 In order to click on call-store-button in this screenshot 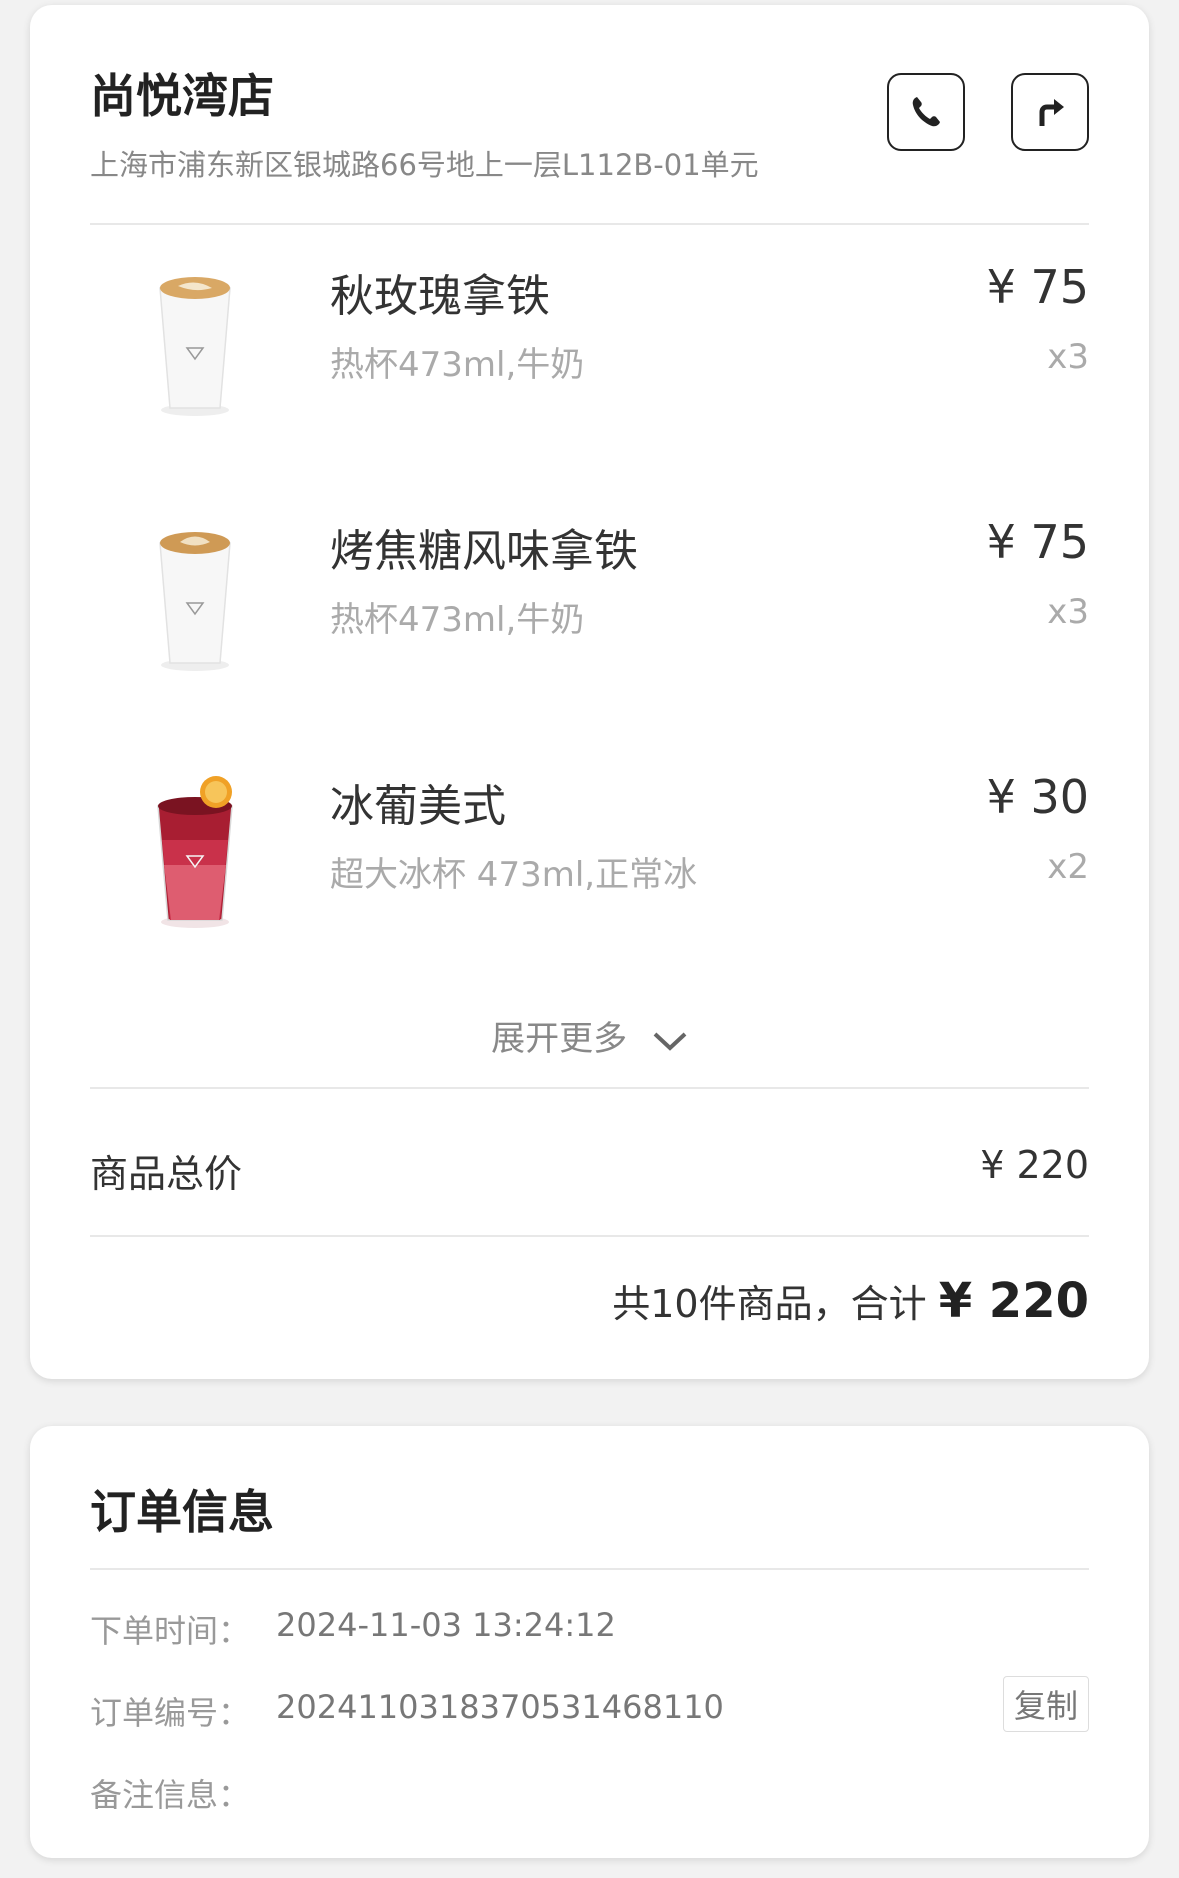, I will do `click(926, 112)`.